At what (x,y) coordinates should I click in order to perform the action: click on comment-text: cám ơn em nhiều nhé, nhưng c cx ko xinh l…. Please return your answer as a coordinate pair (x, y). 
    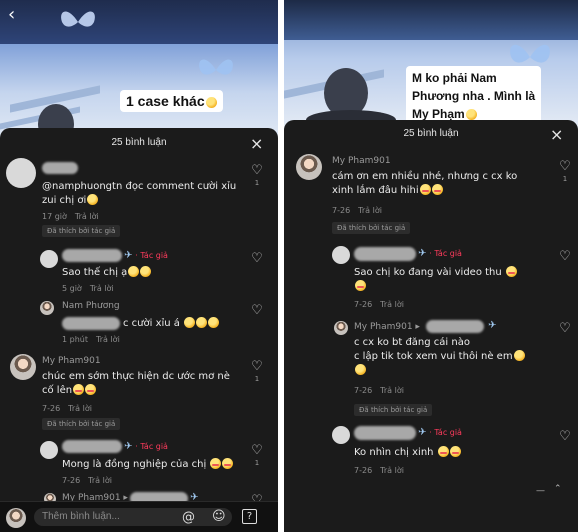
    Looking at the image, I should click on (425, 183).